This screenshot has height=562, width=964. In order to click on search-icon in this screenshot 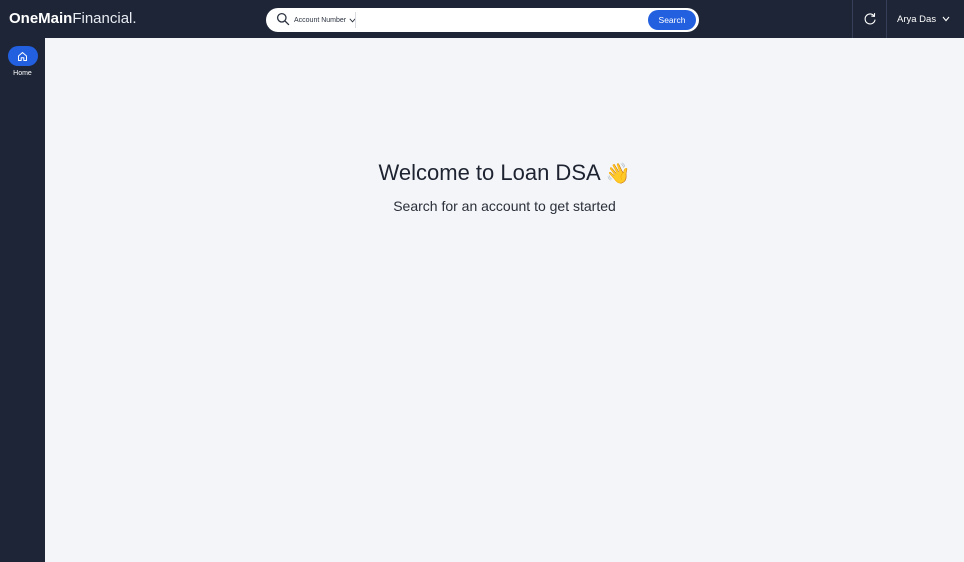, I will do `click(283, 19)`.